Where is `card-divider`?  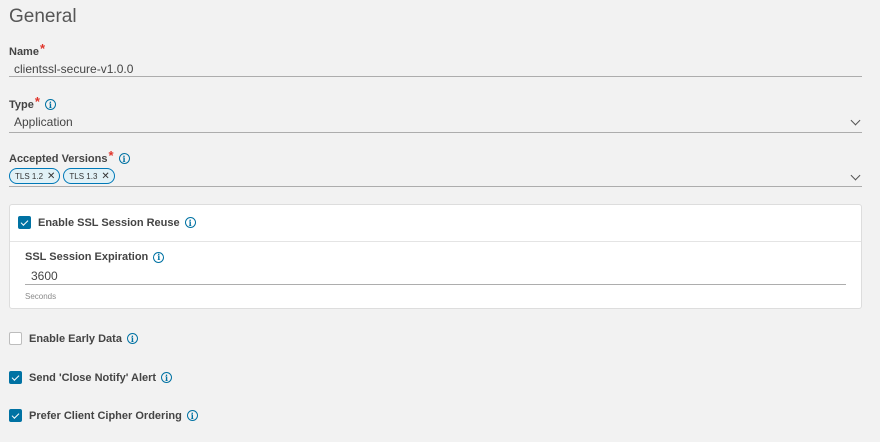 card-divider is located at coordinates (435, 241).